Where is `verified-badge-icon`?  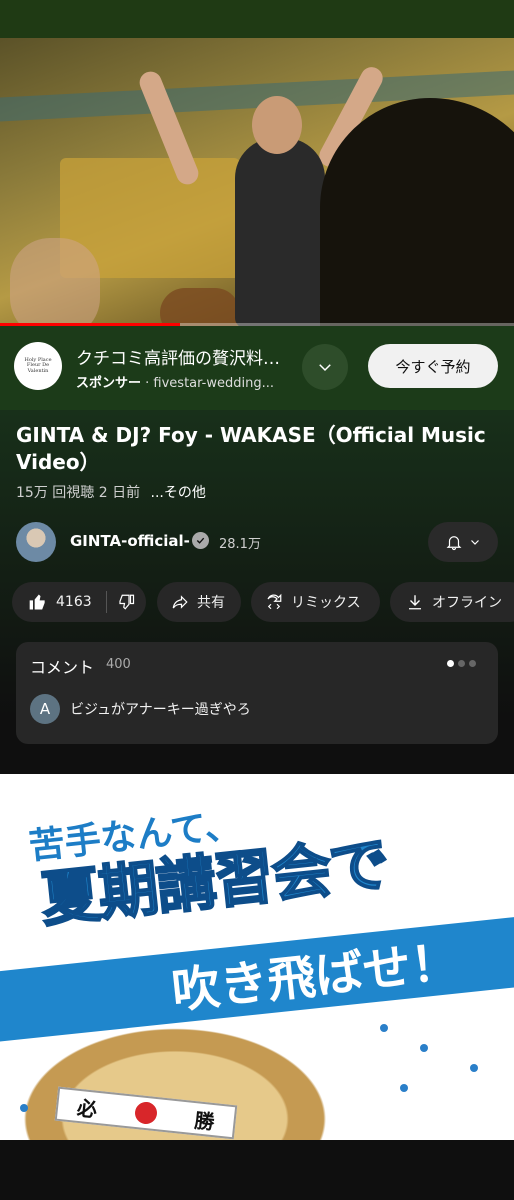
verified-badge-icon is located at coordinates (200, 540).